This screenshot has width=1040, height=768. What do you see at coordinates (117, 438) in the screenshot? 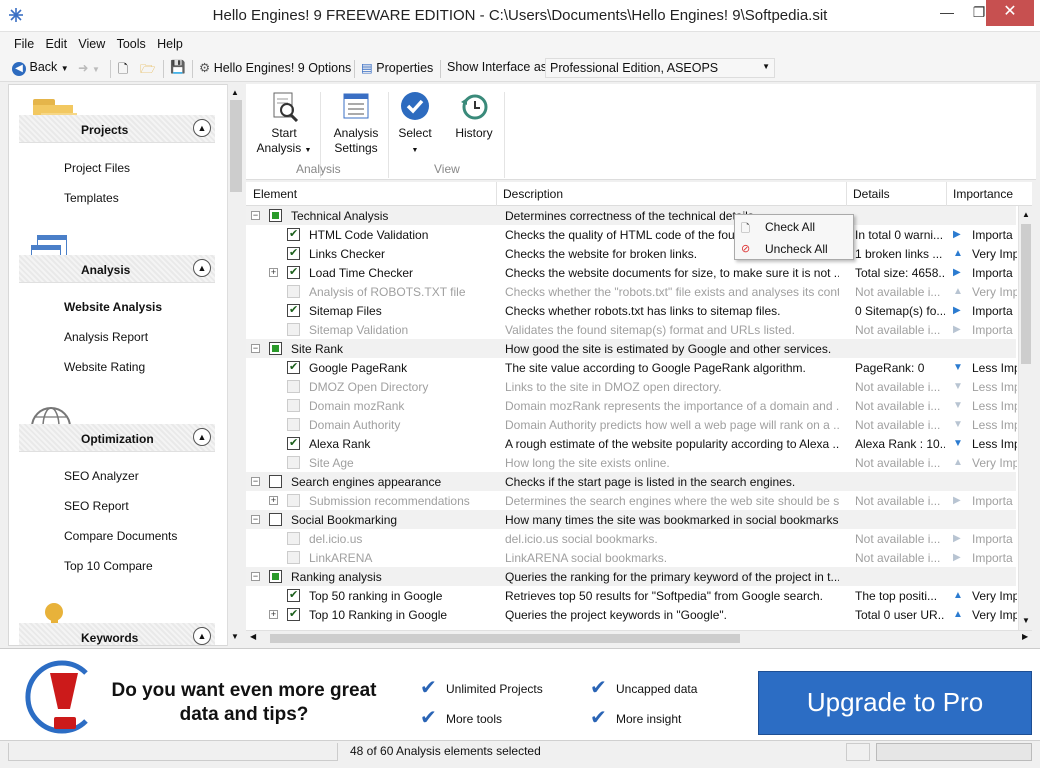
I see `group-header-optimization: Optimization ▲` at bounding box center [117, 438].